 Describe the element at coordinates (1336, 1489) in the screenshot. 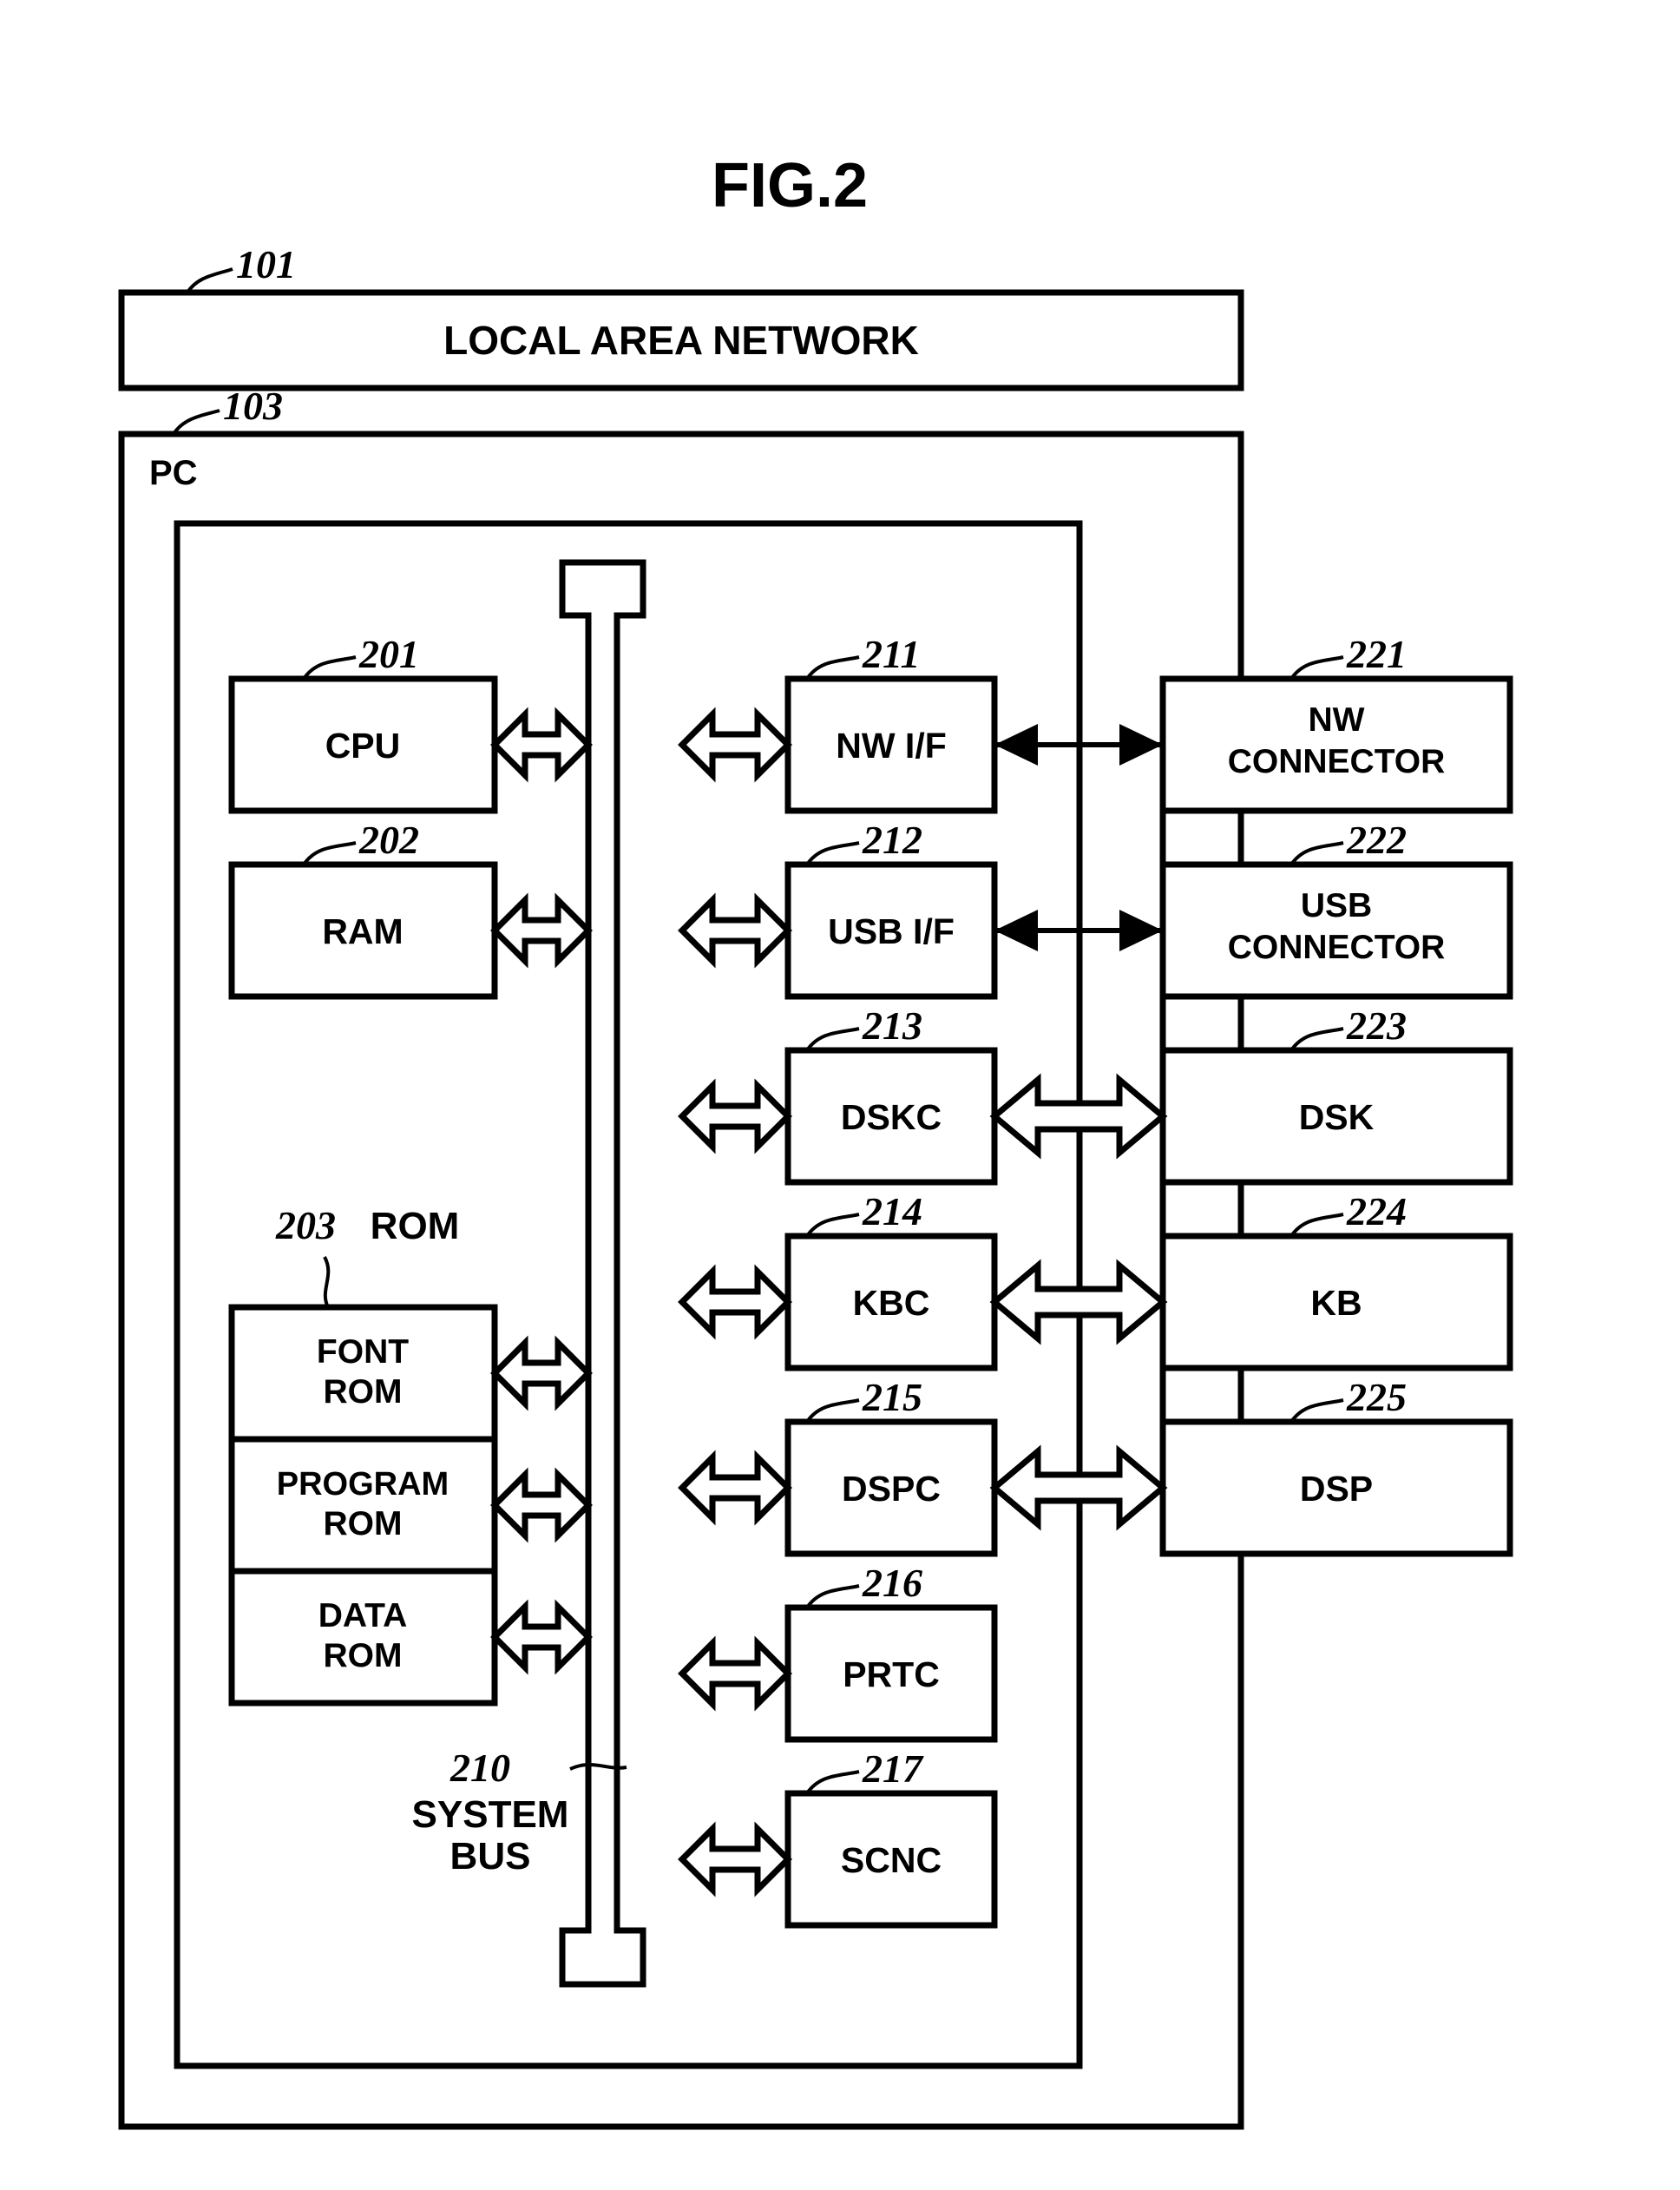

I see `dsp-label: DSP` at that location.